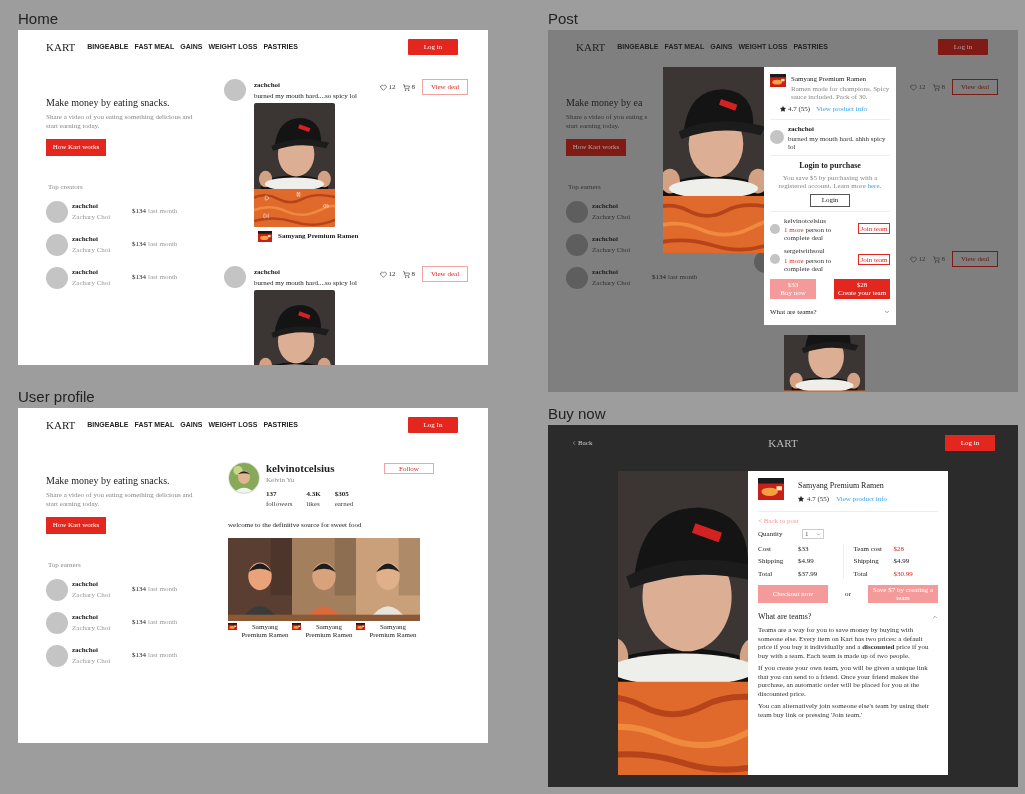  Describe the element at coordinates (300, 468) in the screenshot. I see `profile-username: kelvinotcelsius` at that location.